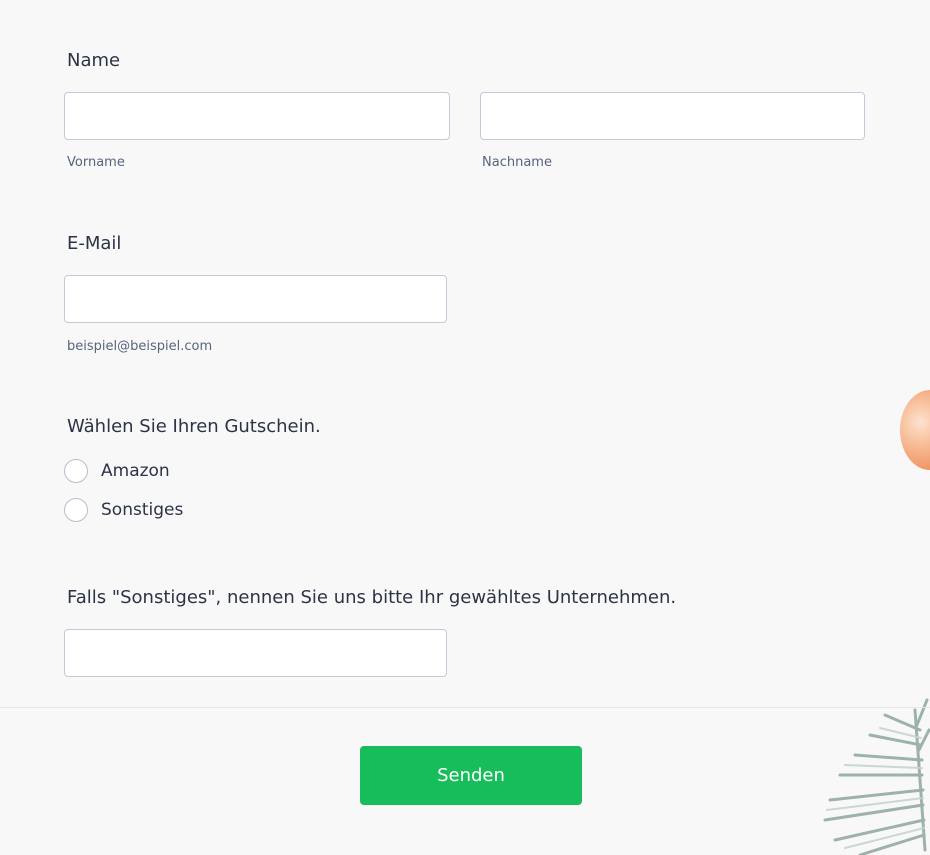 Image resolution: width=930 pixels, height=855 pixels. Describe the element at coordinates (255, 299) in the screenshot. I see `email-input` at that location.